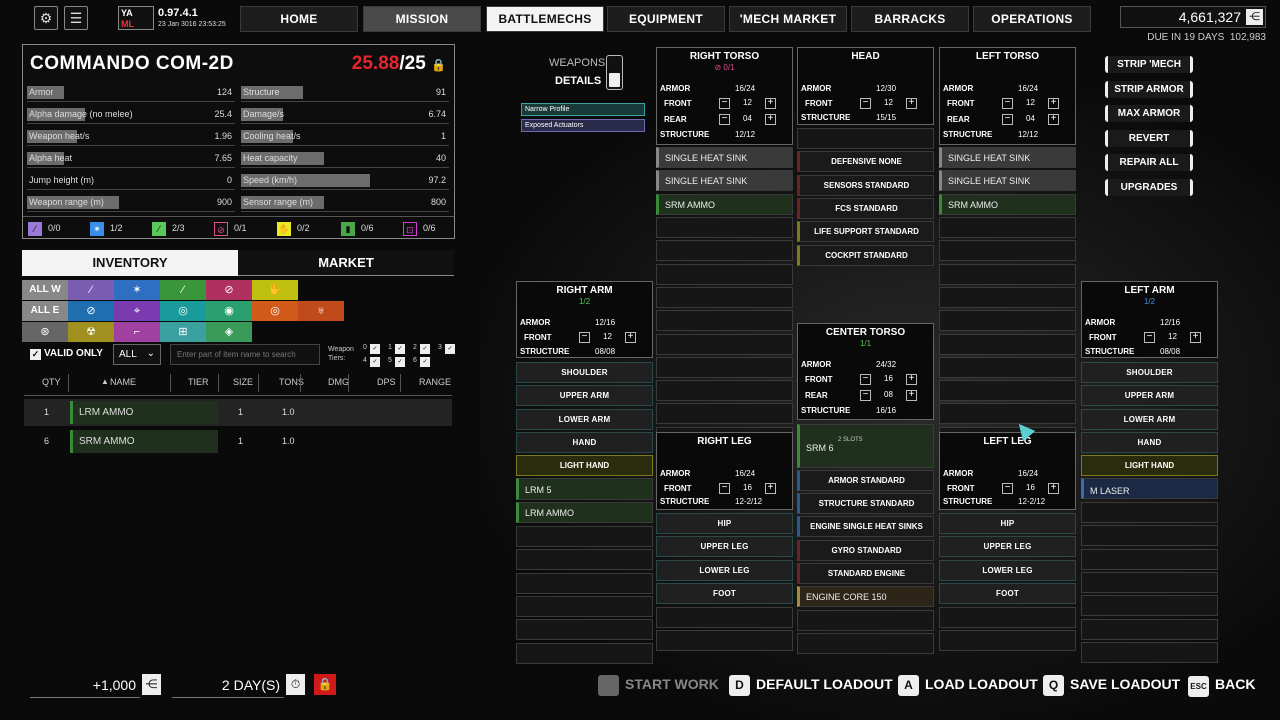  What do you see at coordinates (91, 332) in the screenshot?
I see `filter-hazard-button: ☢` at bounding box center [91, 332].